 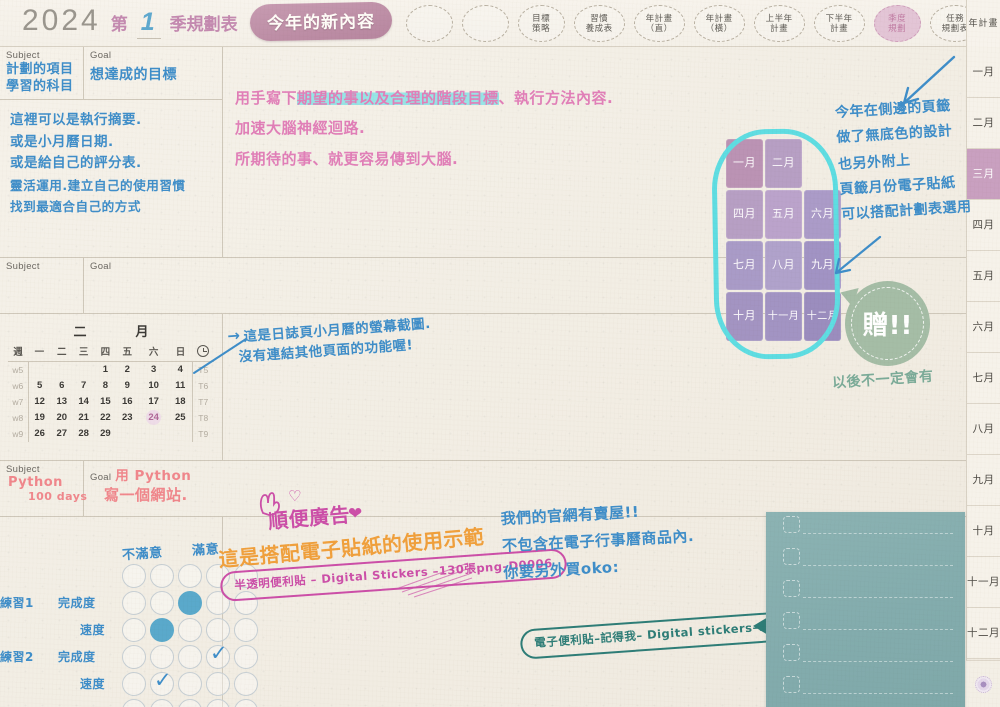 I want to click on cal-d-3-4: 23, so click(x=127, y=418).